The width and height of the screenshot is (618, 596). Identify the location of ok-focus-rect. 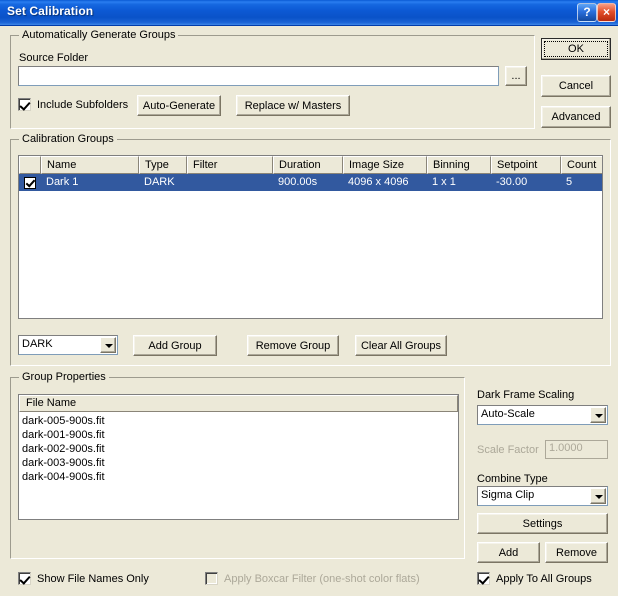
(576, 49).